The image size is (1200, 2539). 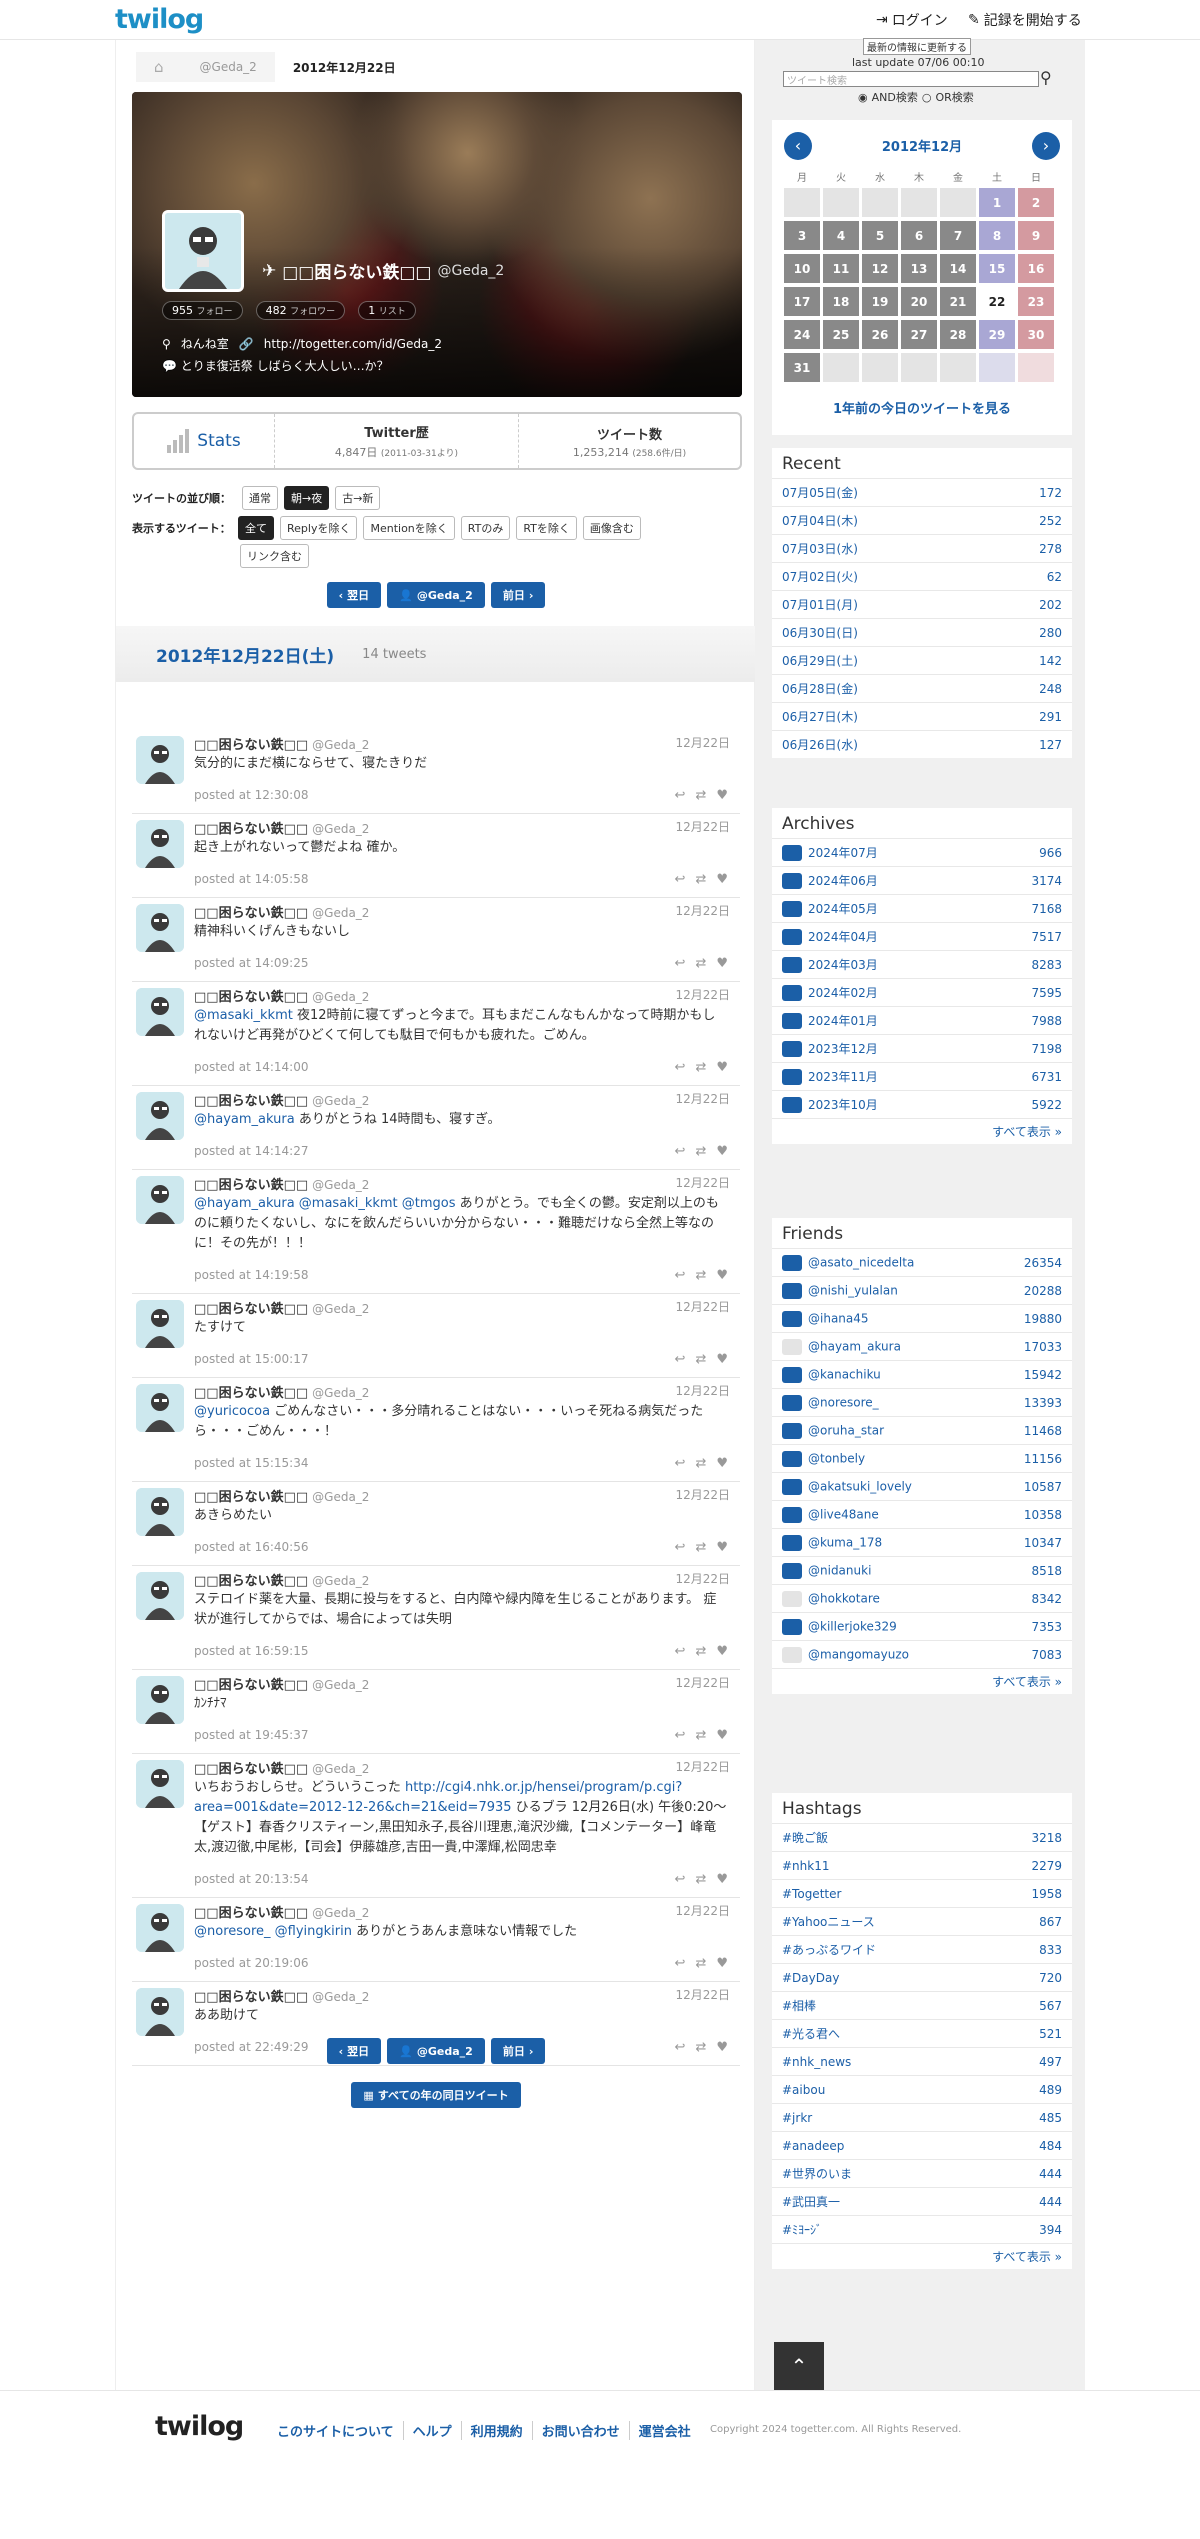 What do you see at coordinates (919, 268) in the screenshot?
I see `calendar-day: 13` at bounding box center [919, 268].